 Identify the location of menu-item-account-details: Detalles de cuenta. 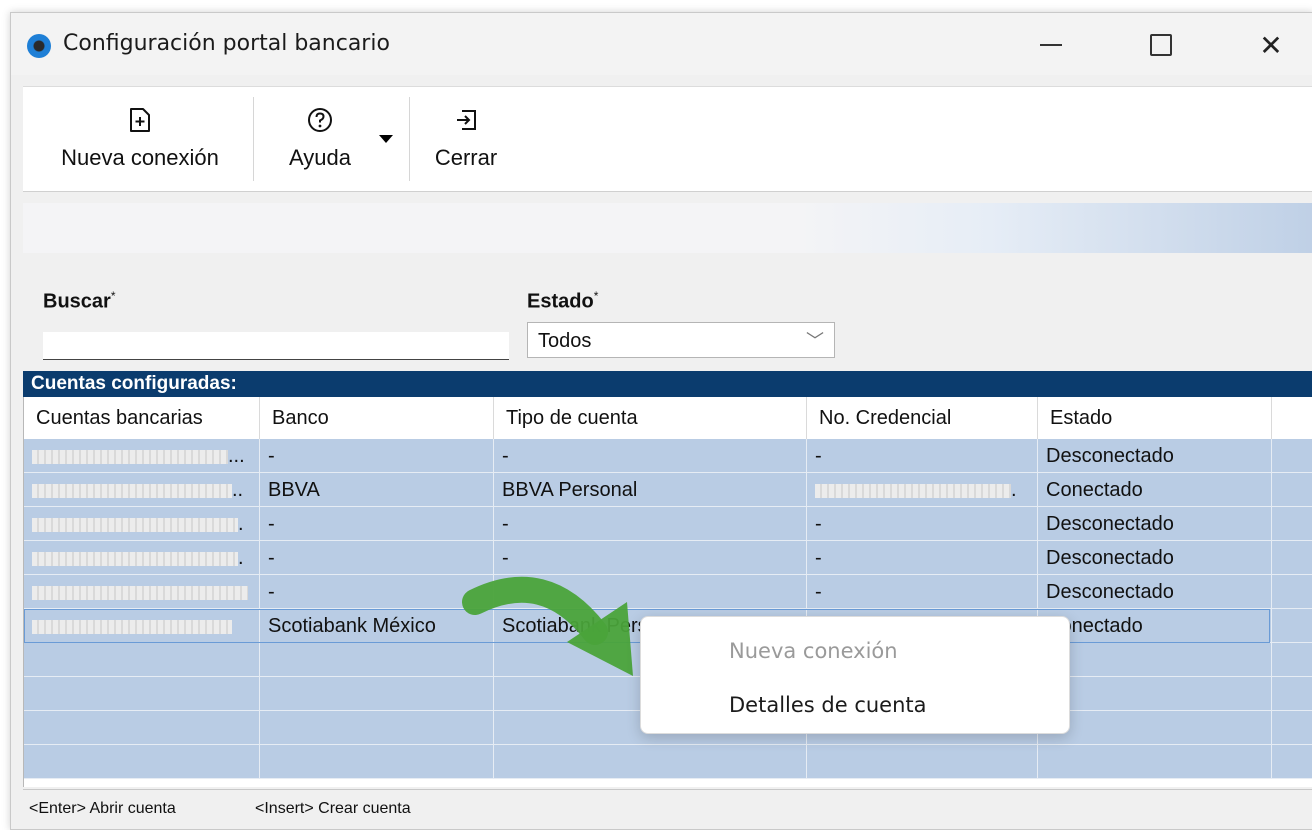
(828, 705).